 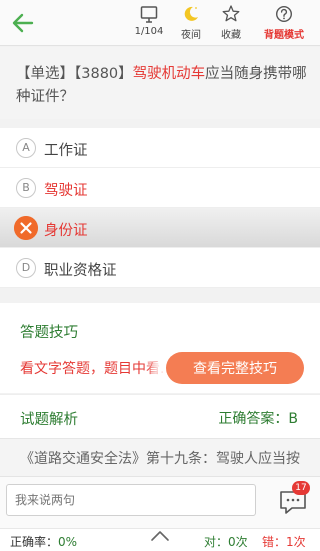 What do you see at coordinates (80, 271) in the screenshot?
I see `option-text: 职业资格证` at bounding box center [80, 271].